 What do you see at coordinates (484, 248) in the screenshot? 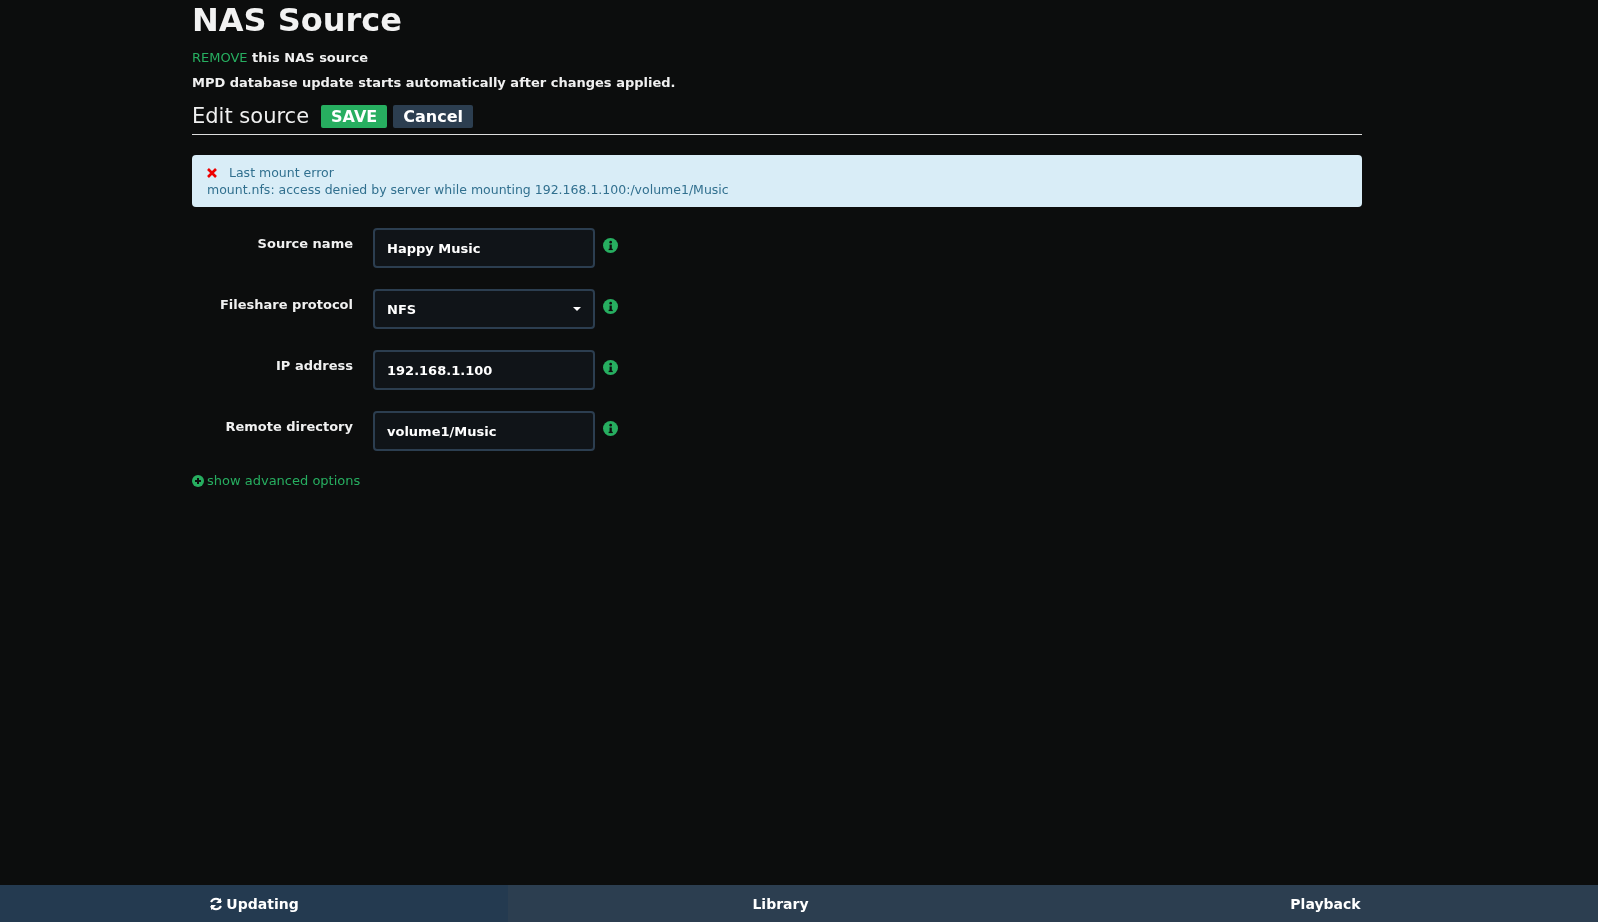
I see `input-field: Happy Music` at bounding box center [484, 248].